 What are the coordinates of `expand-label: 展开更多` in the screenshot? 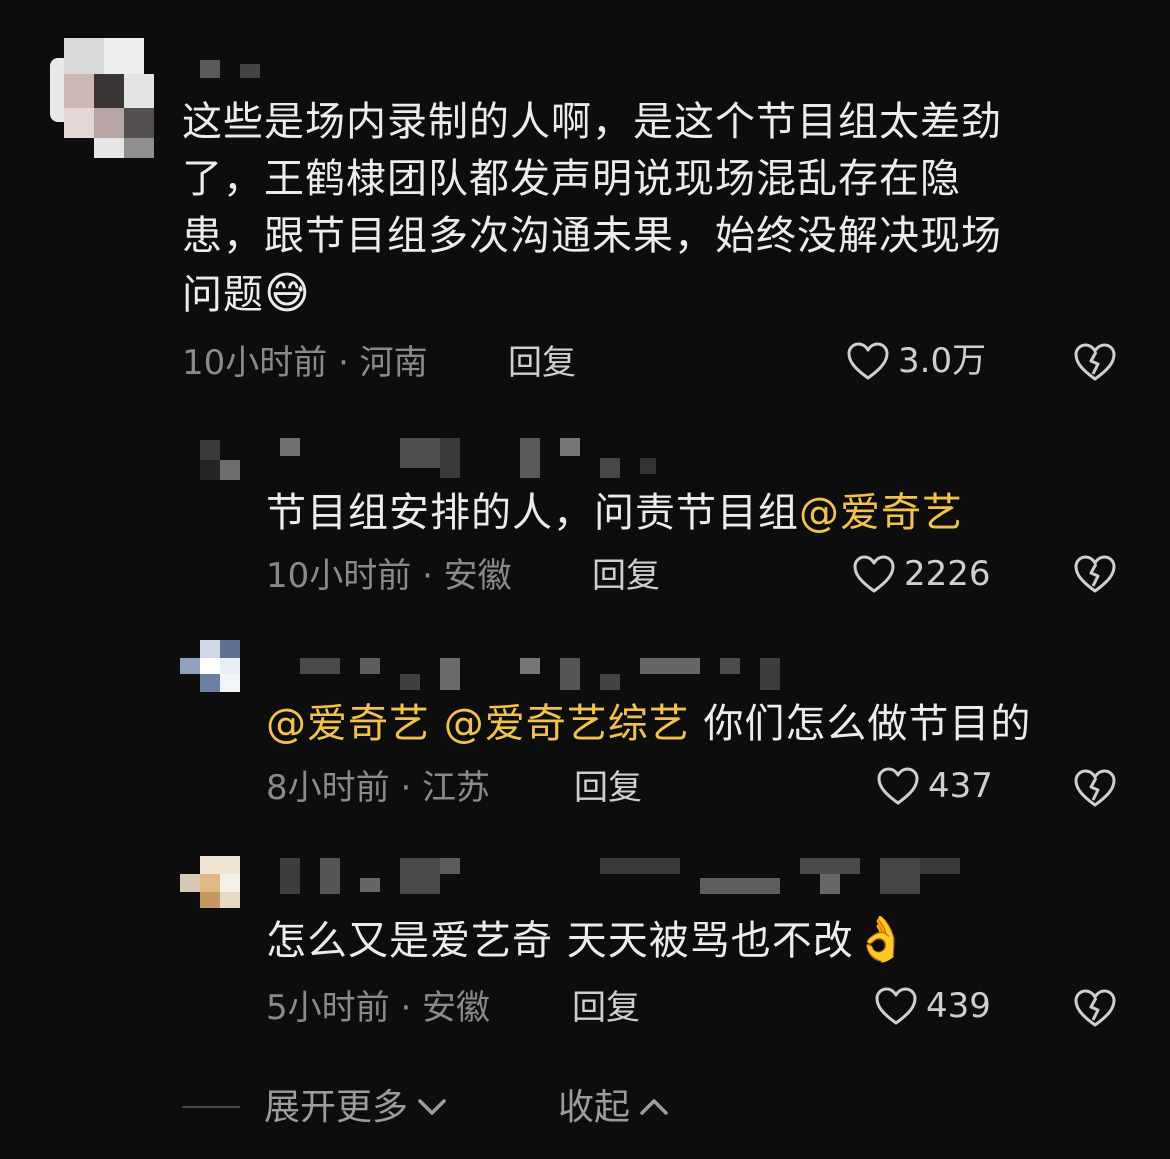 It's located at (336, 1107).